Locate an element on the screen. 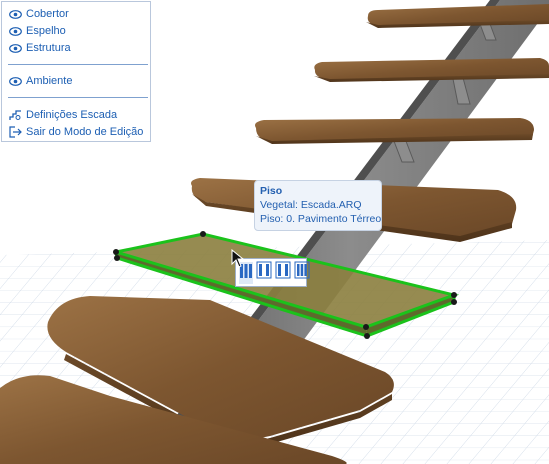 Image resolution: width=549 pixels, height=464 pixels. menu-item-cobertor: Cobertor is located at coordinates (38, 14).